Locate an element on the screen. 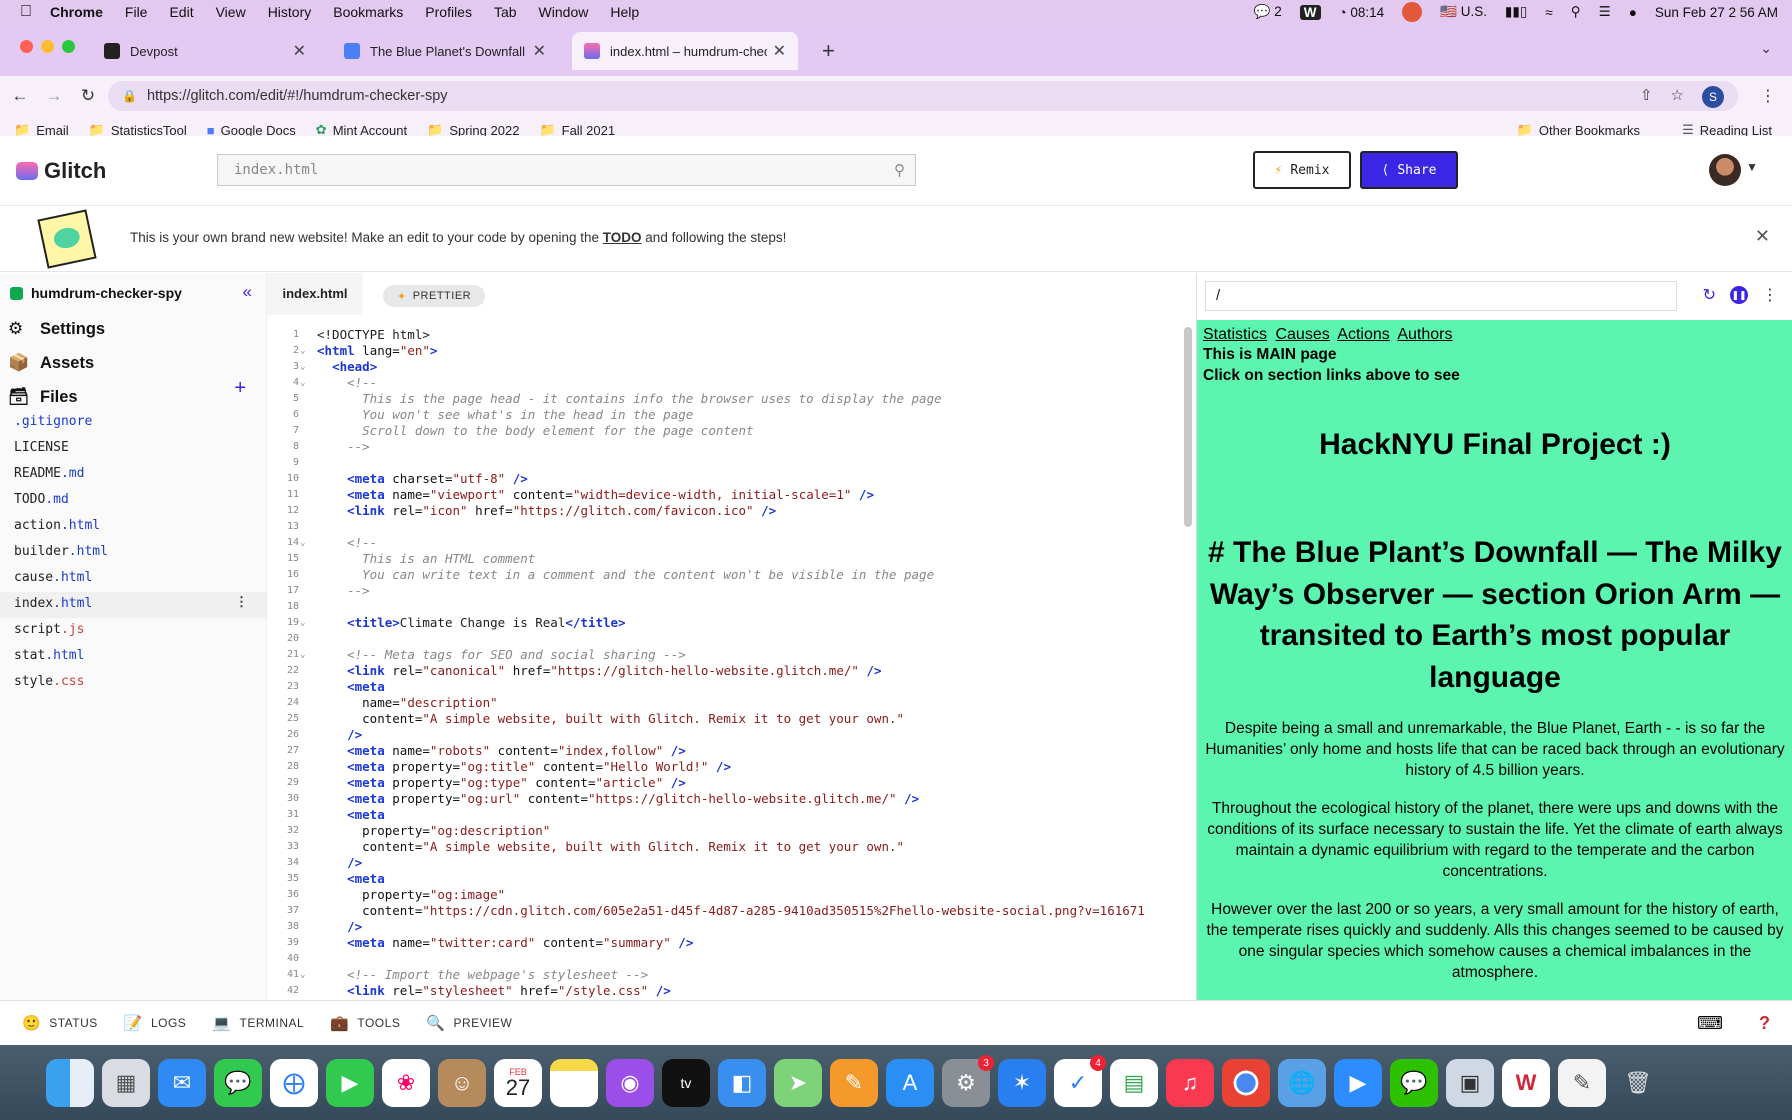 The image size is (1792, 1120). file-item: builder.html is located at coordinates (133, 553).